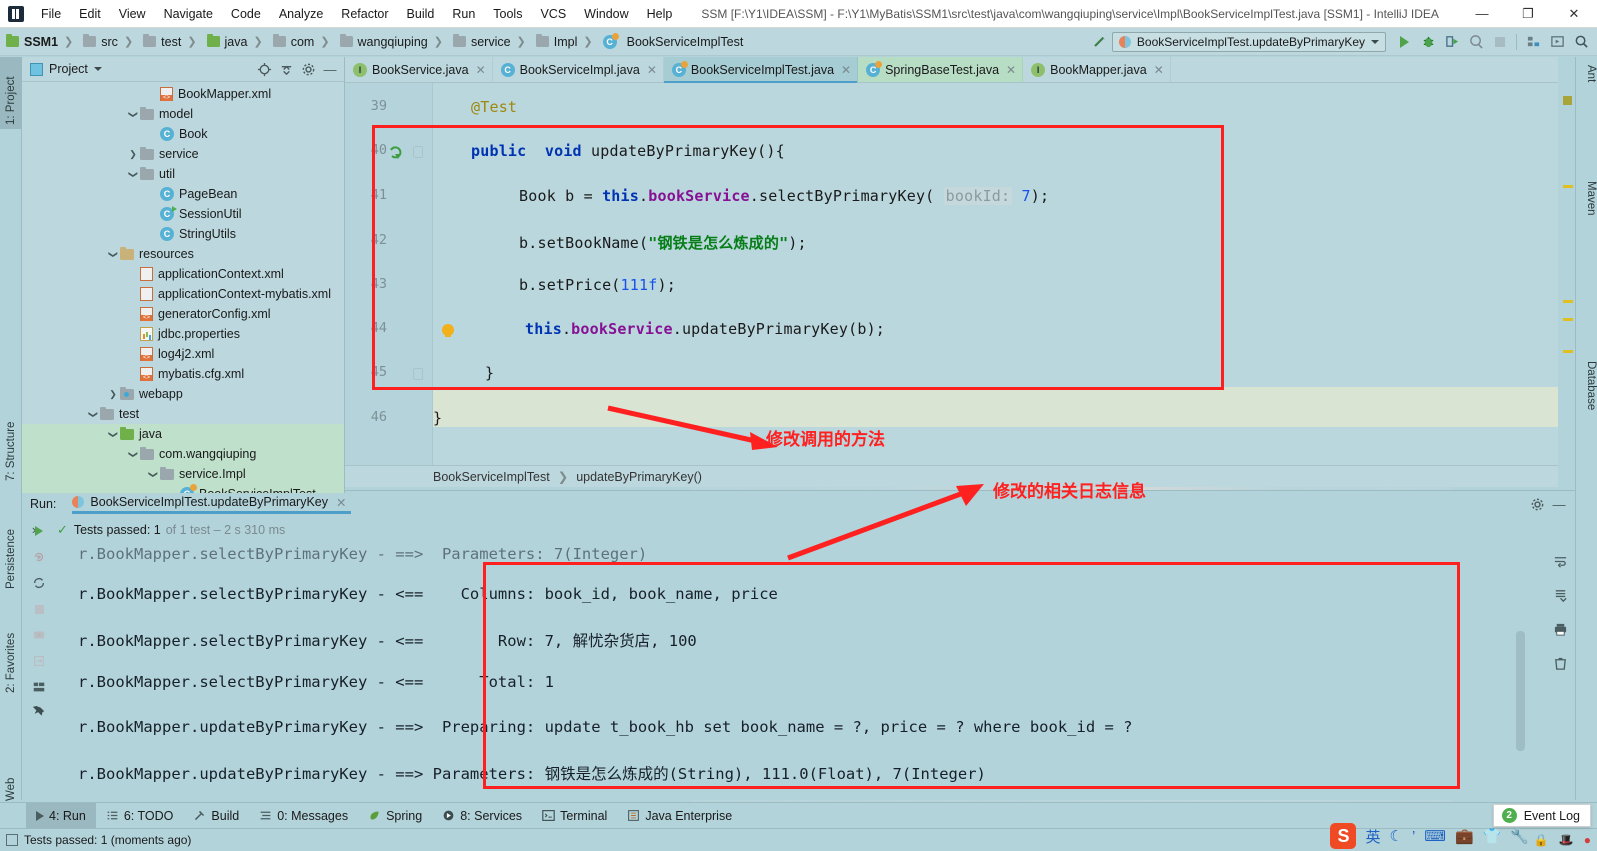 Image resolution: width=1597 pixels, height=851 pixels. What do you see at coordinates (39, 557) in the screenshot?
I see `rerun-failed-tests-icon` at bounding box center [39, 557].